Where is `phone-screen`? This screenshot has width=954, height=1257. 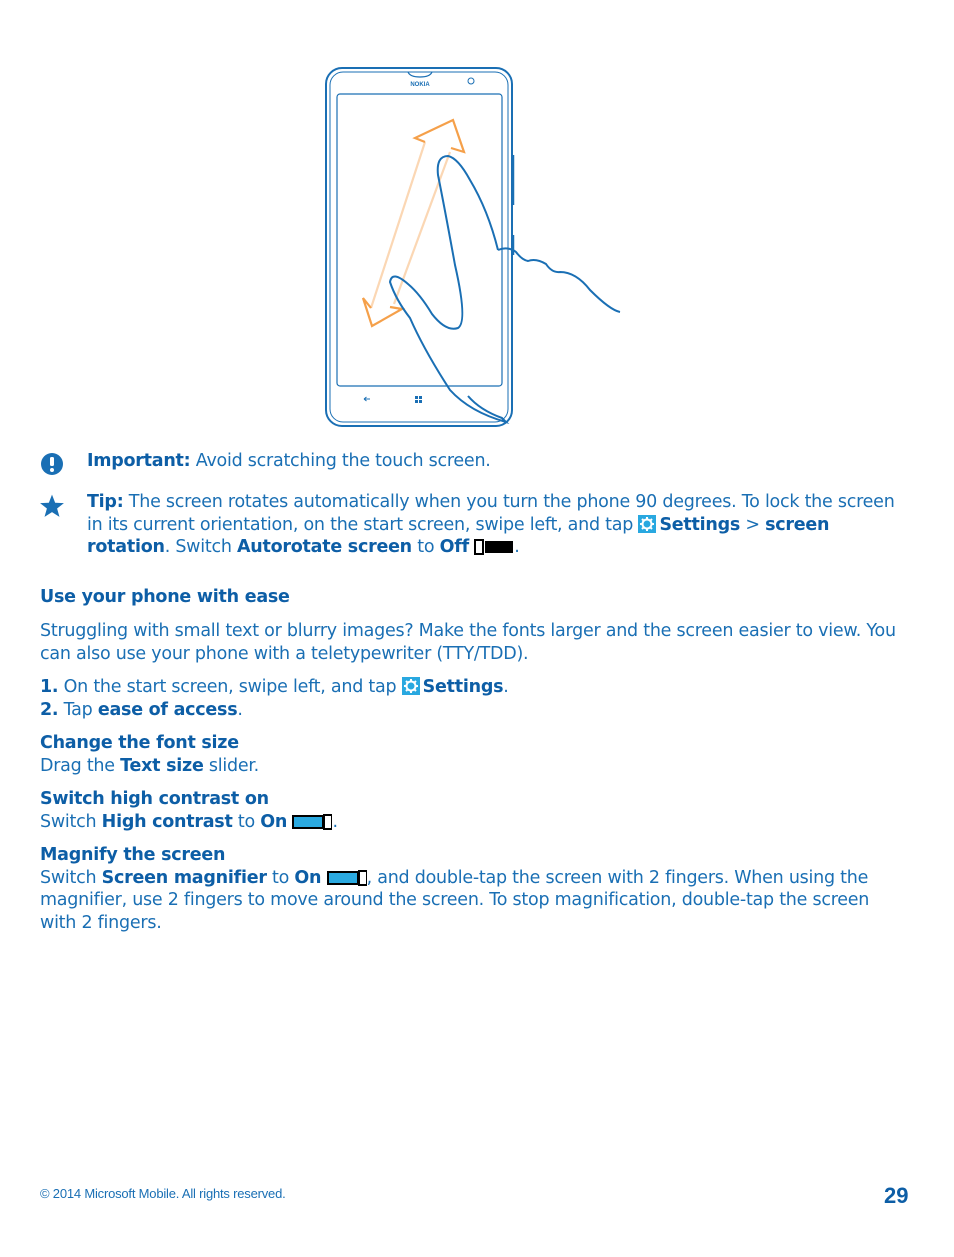 phone-screen is located at coordinates (419, 240).